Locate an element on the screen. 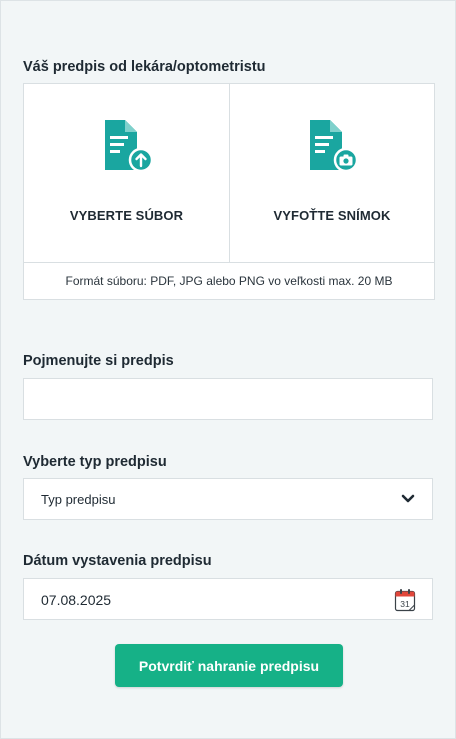  date-field-label: Dátum vystavenia predpisu is located at coordinates (117, 561).